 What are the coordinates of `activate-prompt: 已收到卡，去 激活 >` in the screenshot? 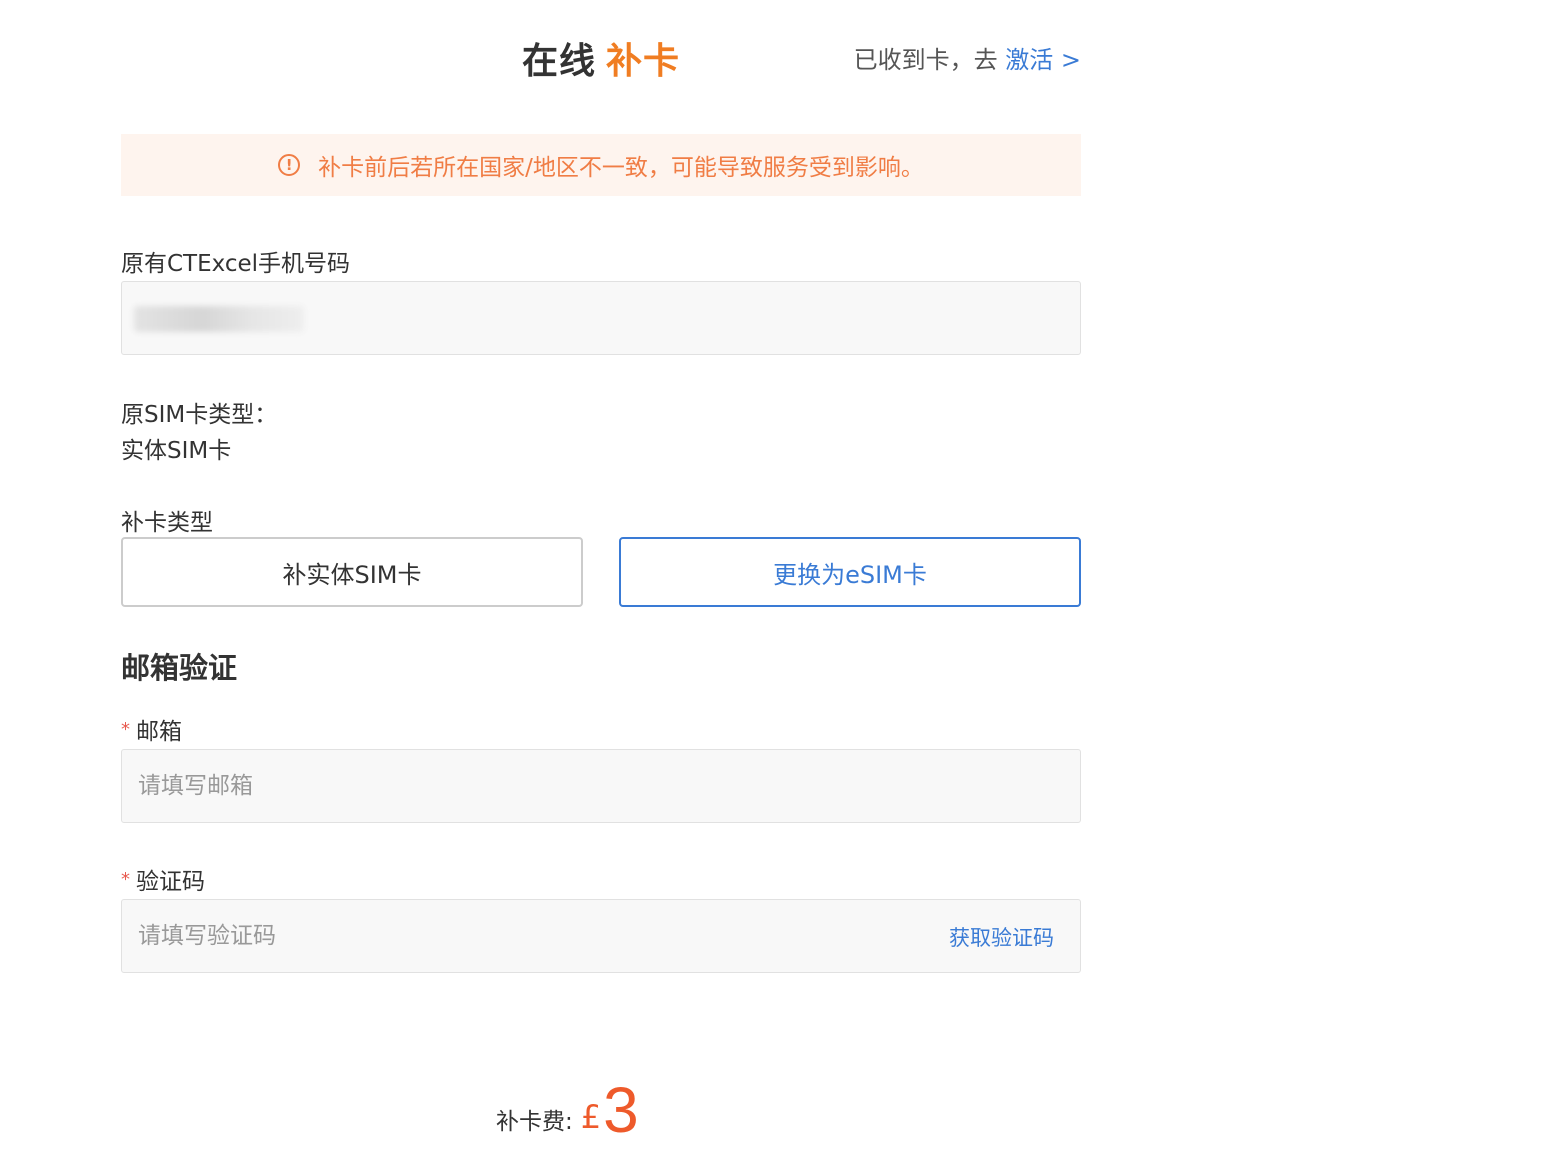 It's located at (967, 57).